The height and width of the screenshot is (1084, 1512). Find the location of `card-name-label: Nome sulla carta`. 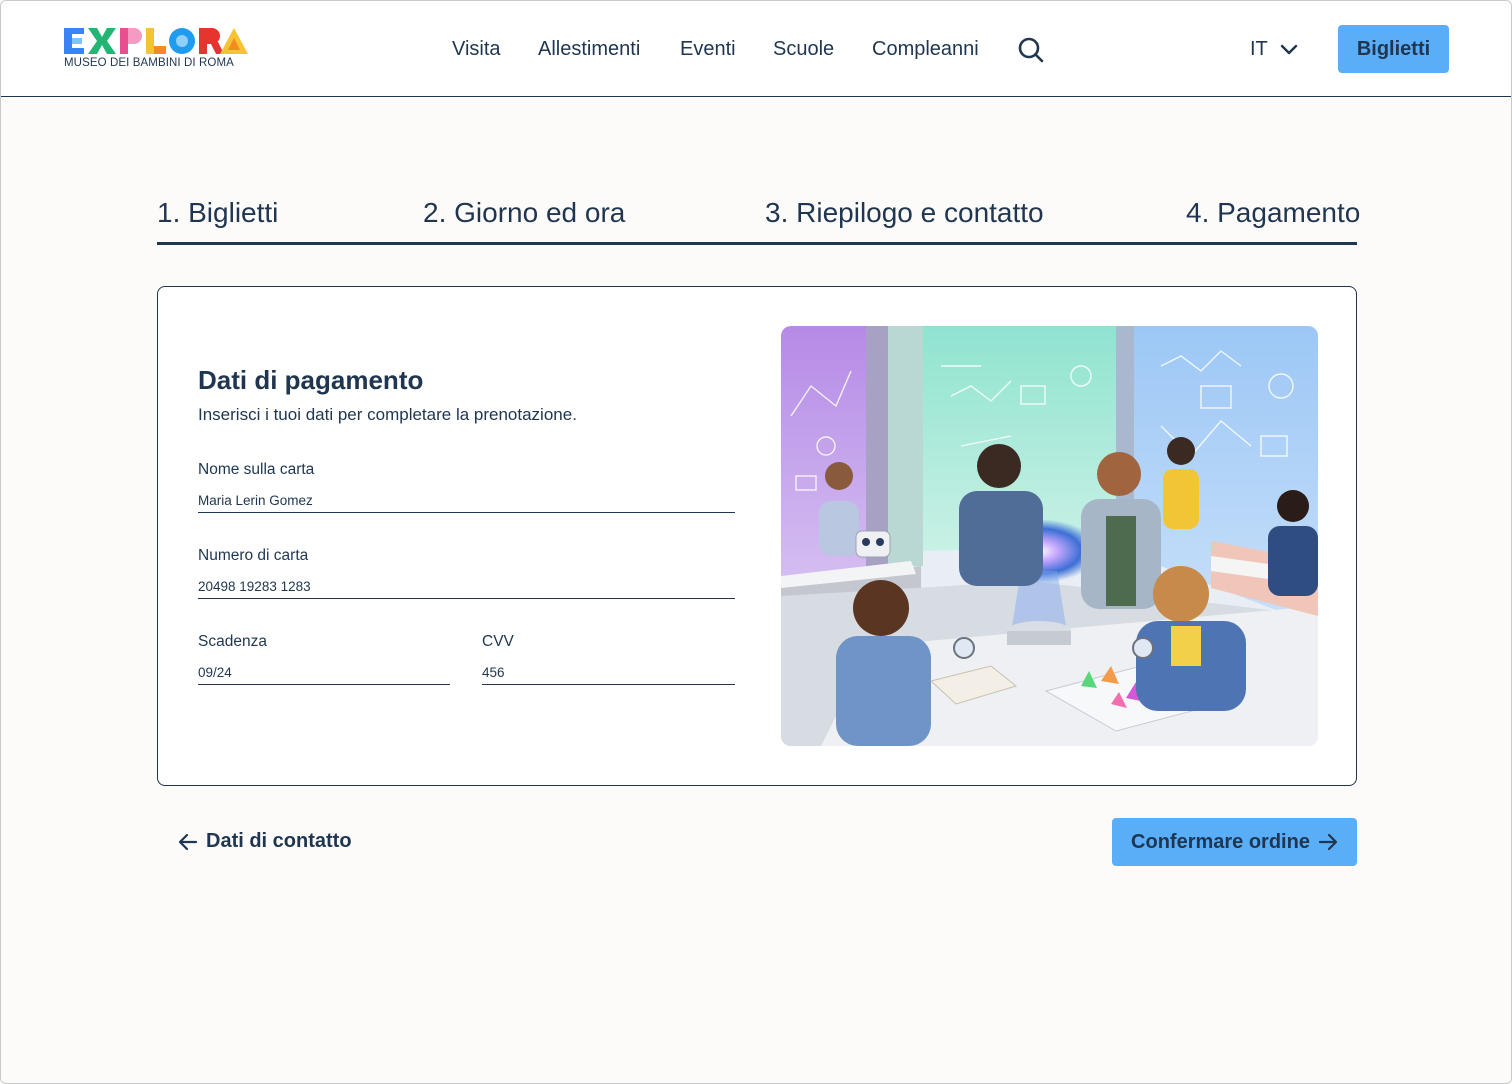

card-name-label: Nome sulla carta is located at coordinates (256, 469).